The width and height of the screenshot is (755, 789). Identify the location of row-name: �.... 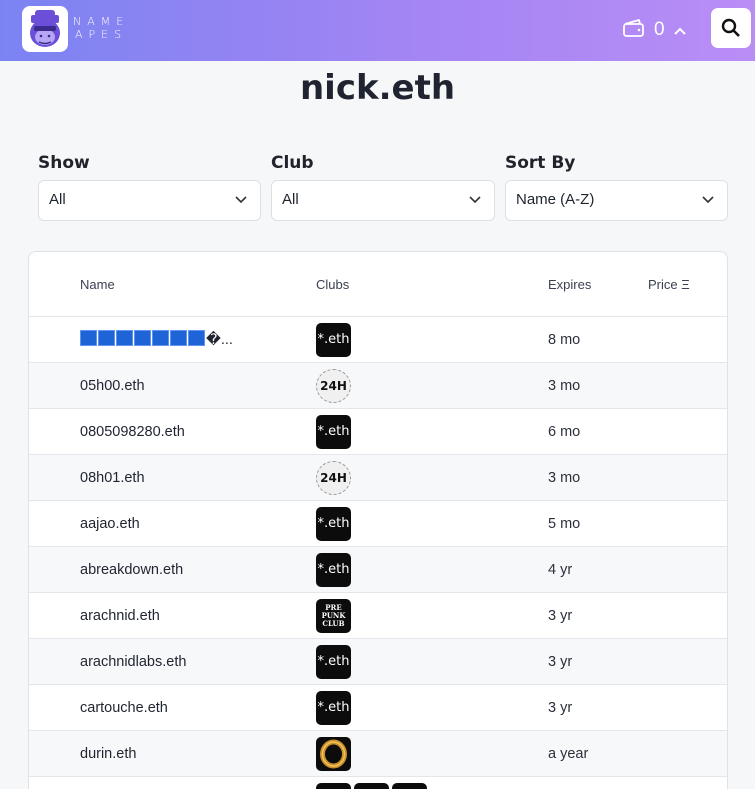
(156, 339).